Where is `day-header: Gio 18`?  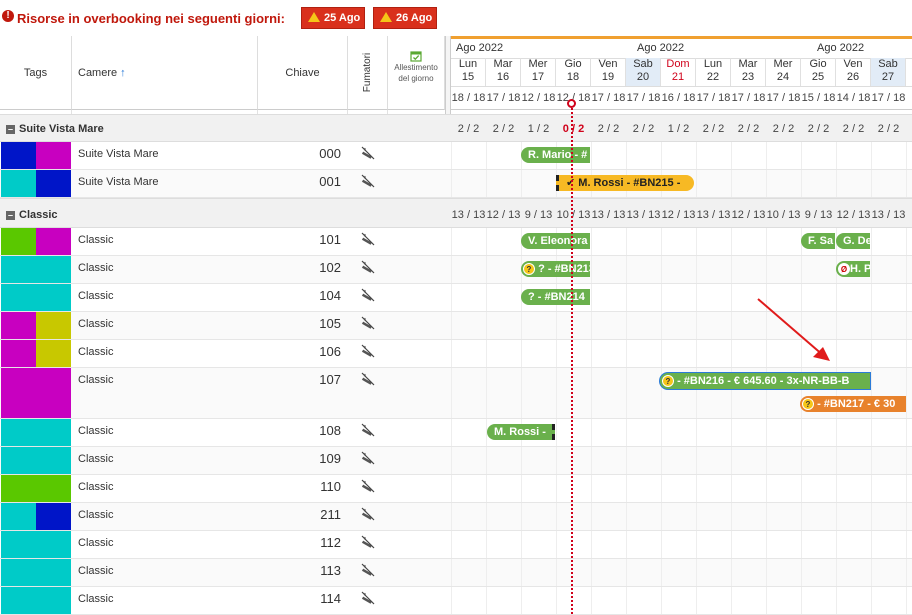 day-header: Gio 18 is located at coordinates (573, 72).